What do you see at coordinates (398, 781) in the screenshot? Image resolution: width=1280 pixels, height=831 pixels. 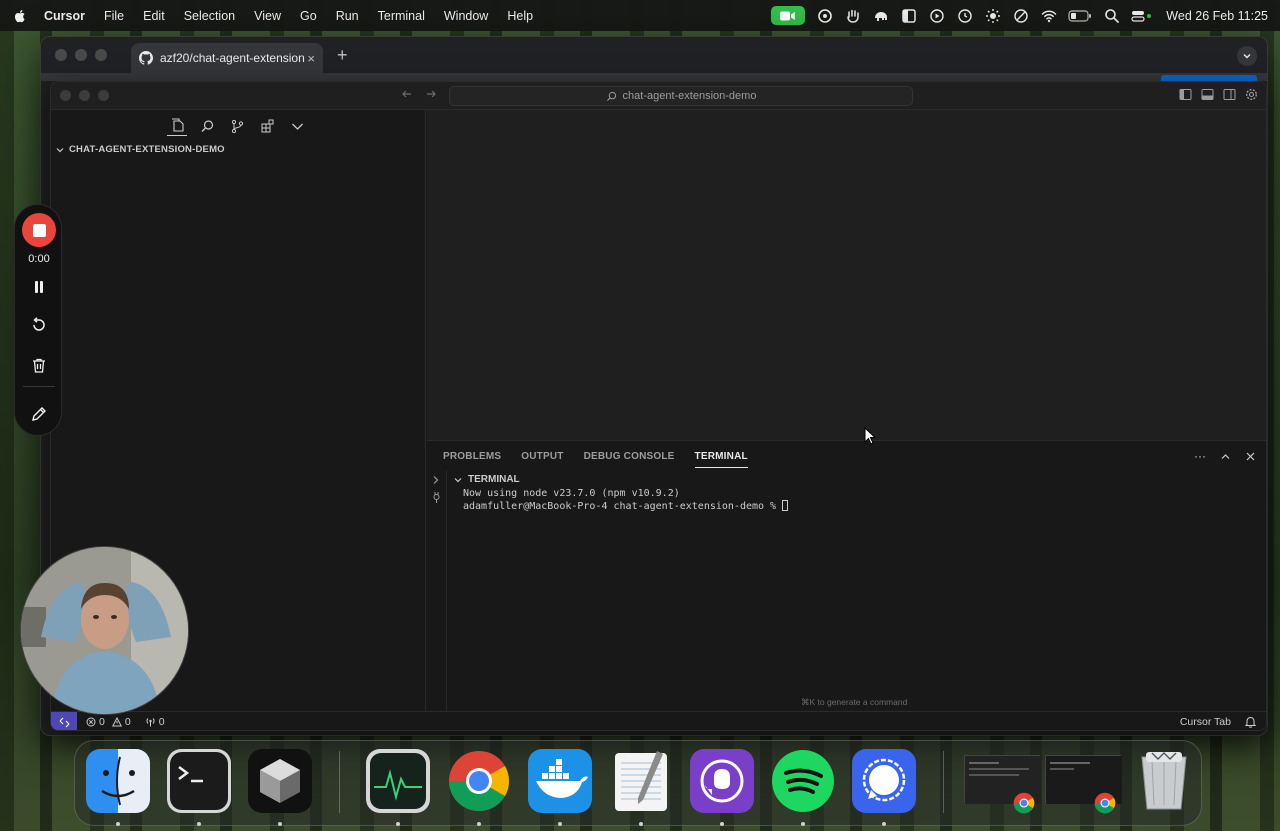 I see `dock-activity-monitor` at bounding box center [398, 781].